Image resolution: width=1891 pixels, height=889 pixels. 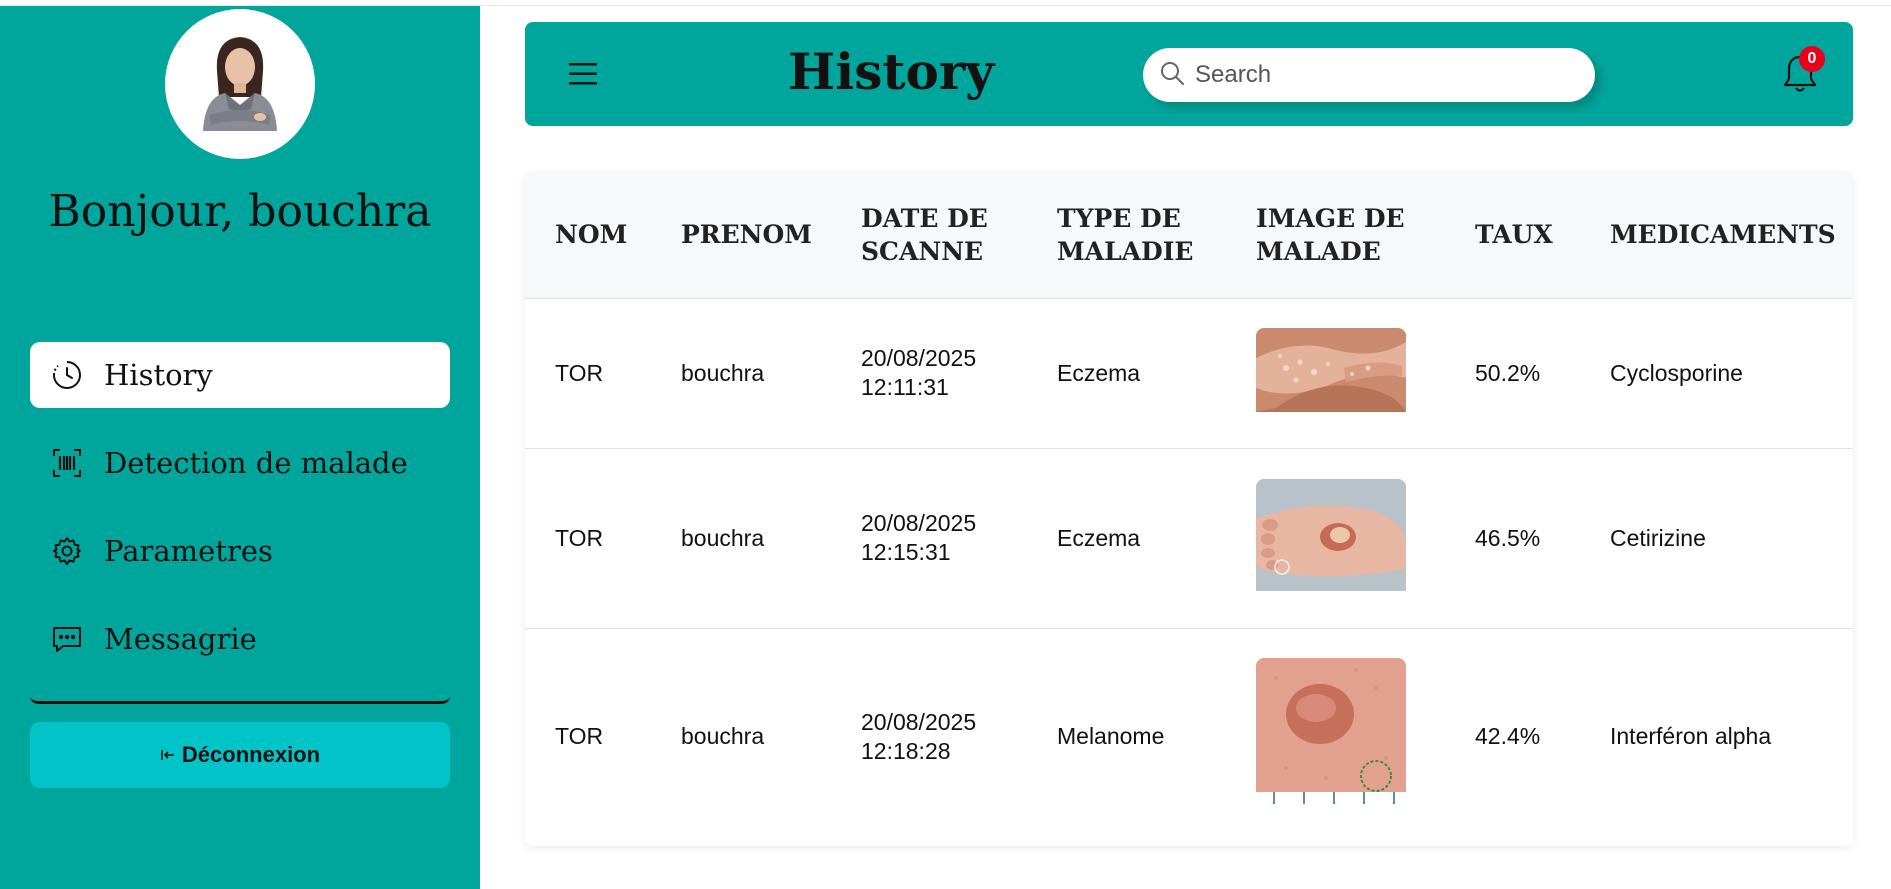 What do you see at coordinates (1512, 537) in the screenshot?
I see `cell-taux: 46.5%` at bounding box center [1512, 537].